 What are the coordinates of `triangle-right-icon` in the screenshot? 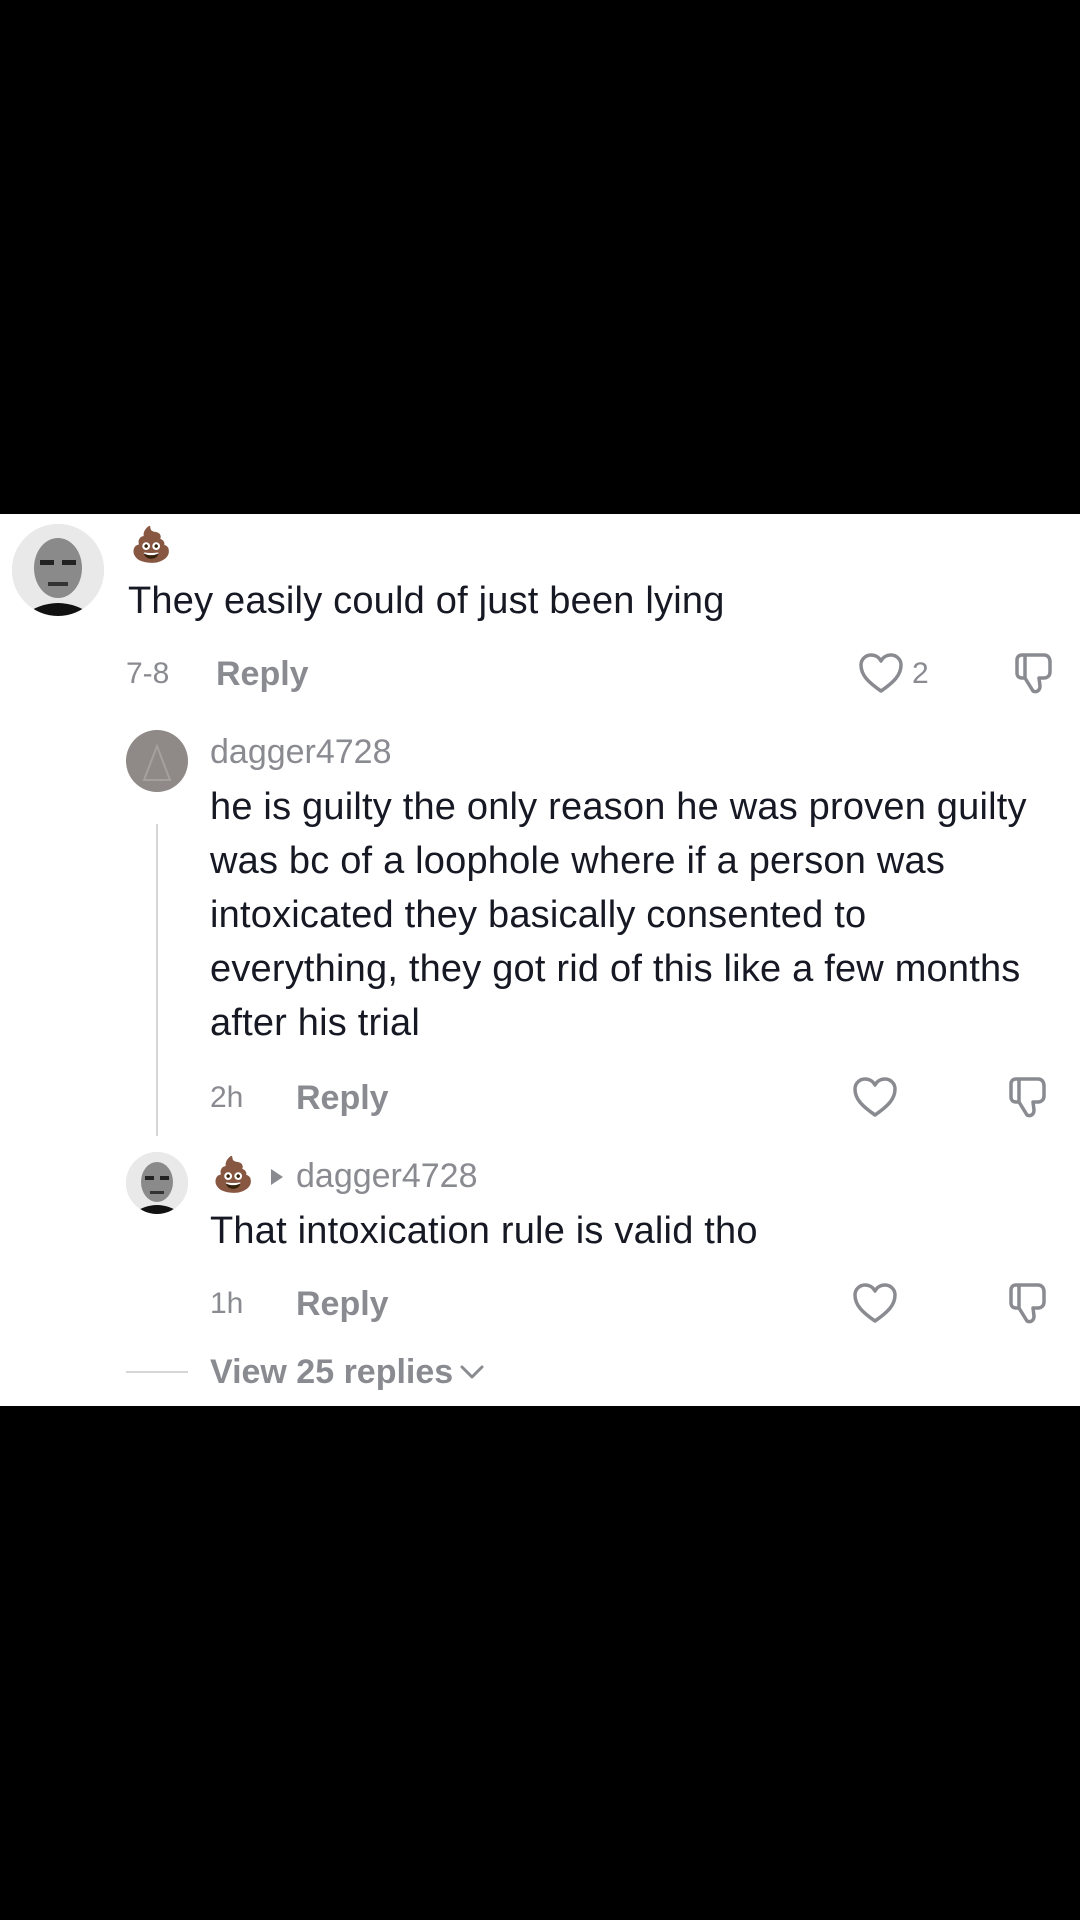 It's located at (277, 1177).